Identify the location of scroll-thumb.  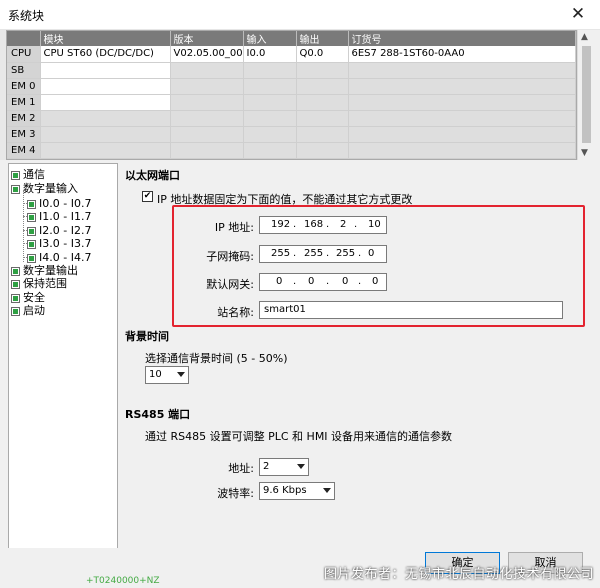
(586, 94).